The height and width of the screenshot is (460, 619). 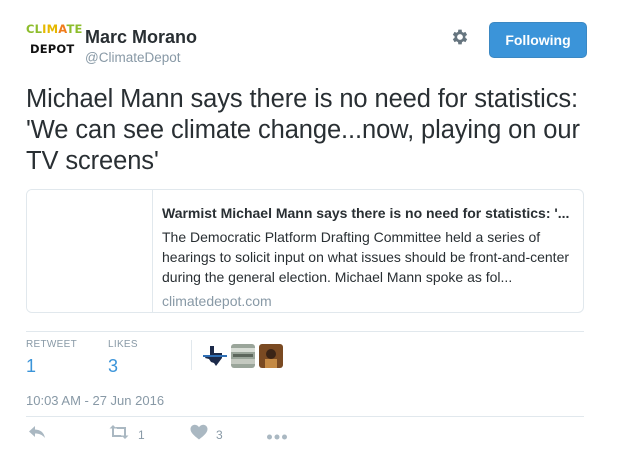 What do you see at coordinates (141, 434) in the screenshot?
I see `retweet-count: 1` at bounding box center [141, 434].